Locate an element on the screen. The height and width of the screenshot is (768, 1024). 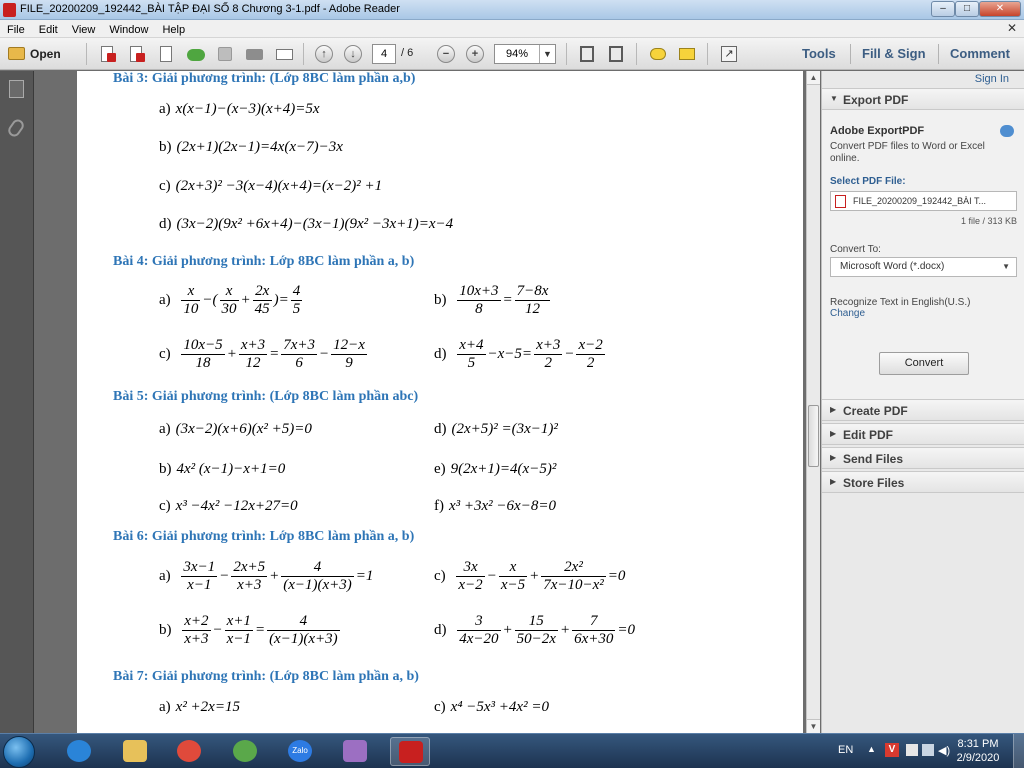
scroll-down-button: ▼ is located at coordinates (813, 726).